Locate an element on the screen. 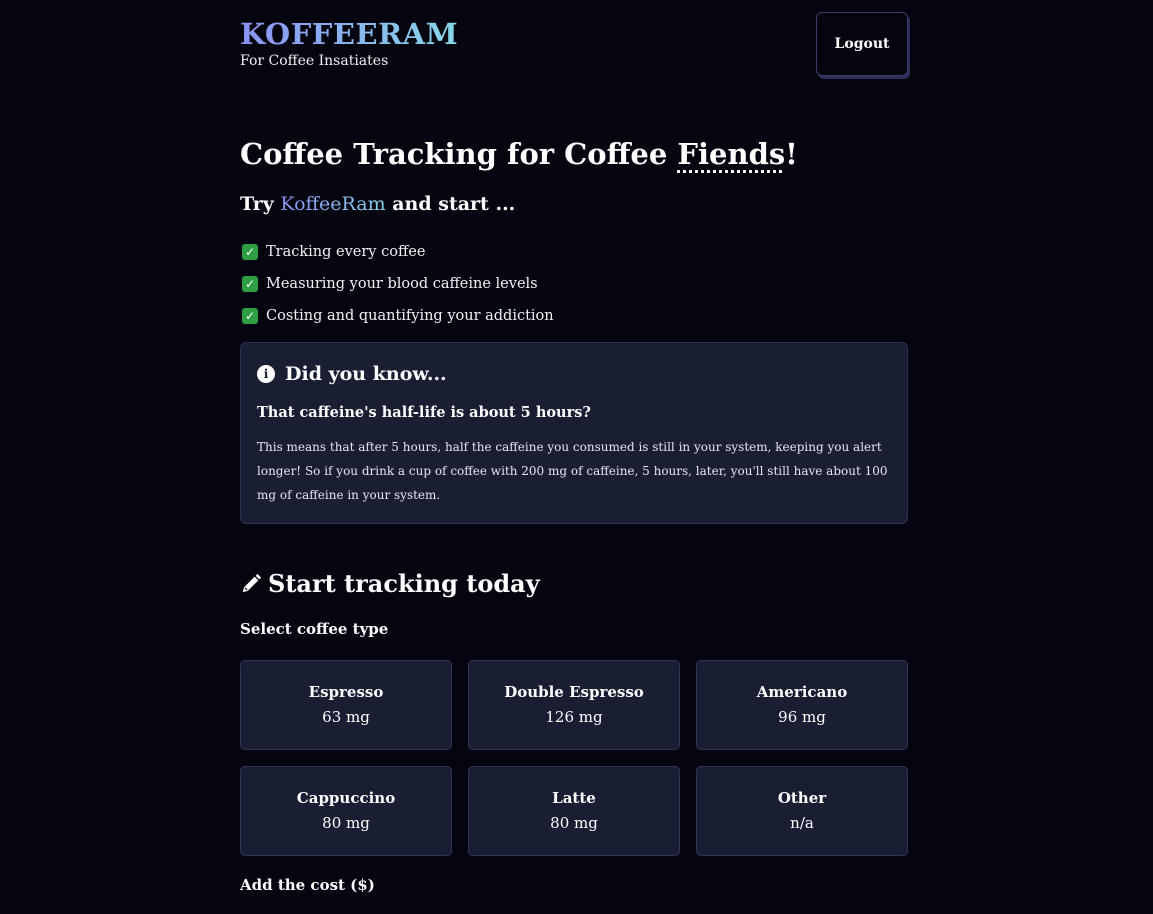 This screenshot has height=914, width=1153. coffee-option-americano: Americano 96 mg is located at coordinates (802, 705).